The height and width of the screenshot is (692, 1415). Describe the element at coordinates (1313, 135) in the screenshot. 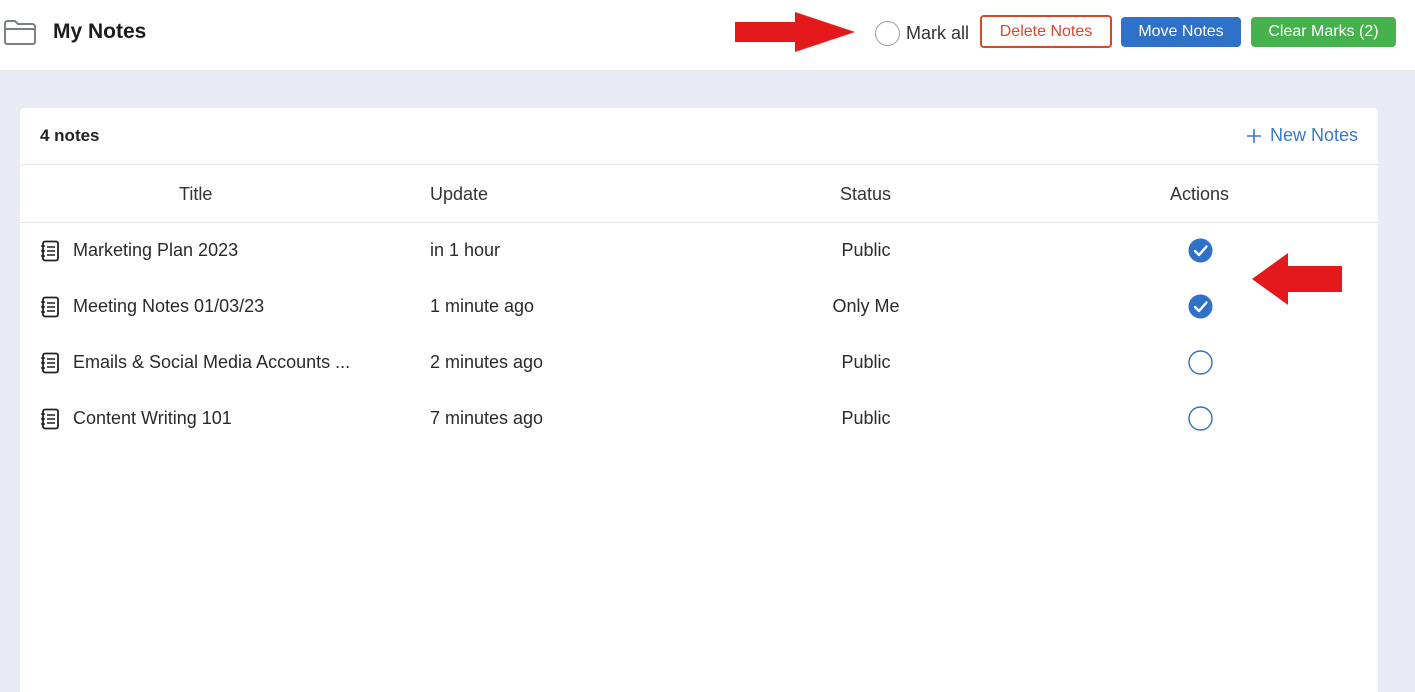

I see `new-notes-label: New Notes` at that location.